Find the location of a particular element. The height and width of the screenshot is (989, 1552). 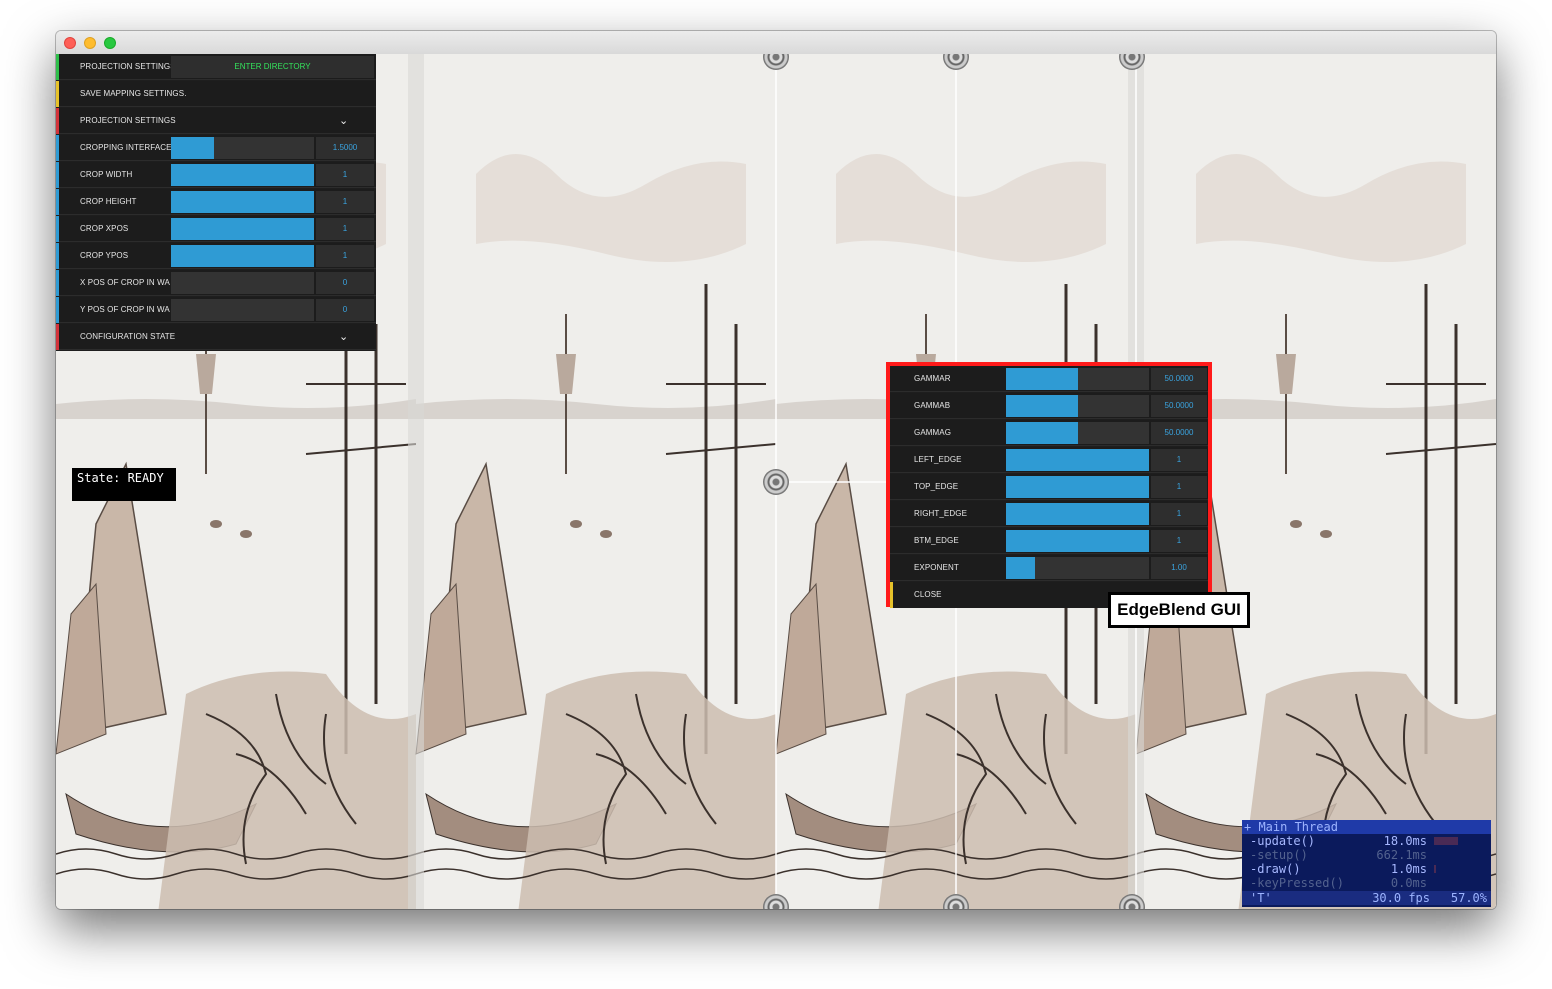

row-label: EXPONENT is located at coordinates (936, 567).